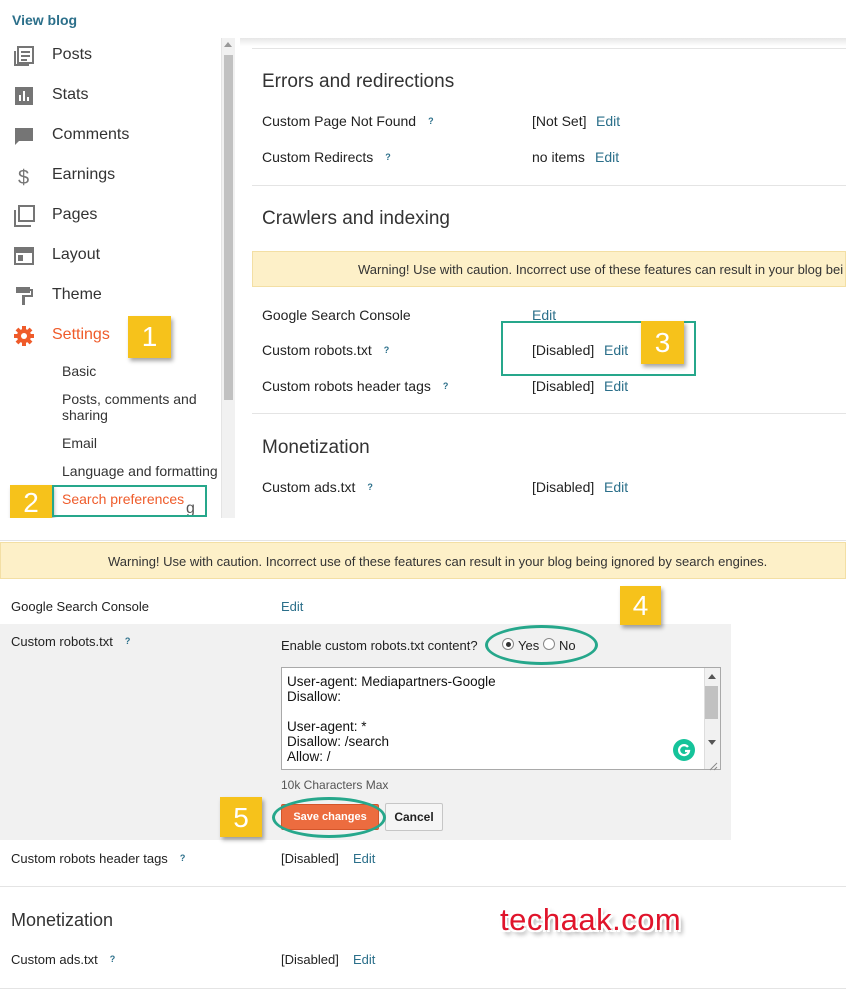  I want to click on sidebar-item-label: Settings, so click(81, 334).